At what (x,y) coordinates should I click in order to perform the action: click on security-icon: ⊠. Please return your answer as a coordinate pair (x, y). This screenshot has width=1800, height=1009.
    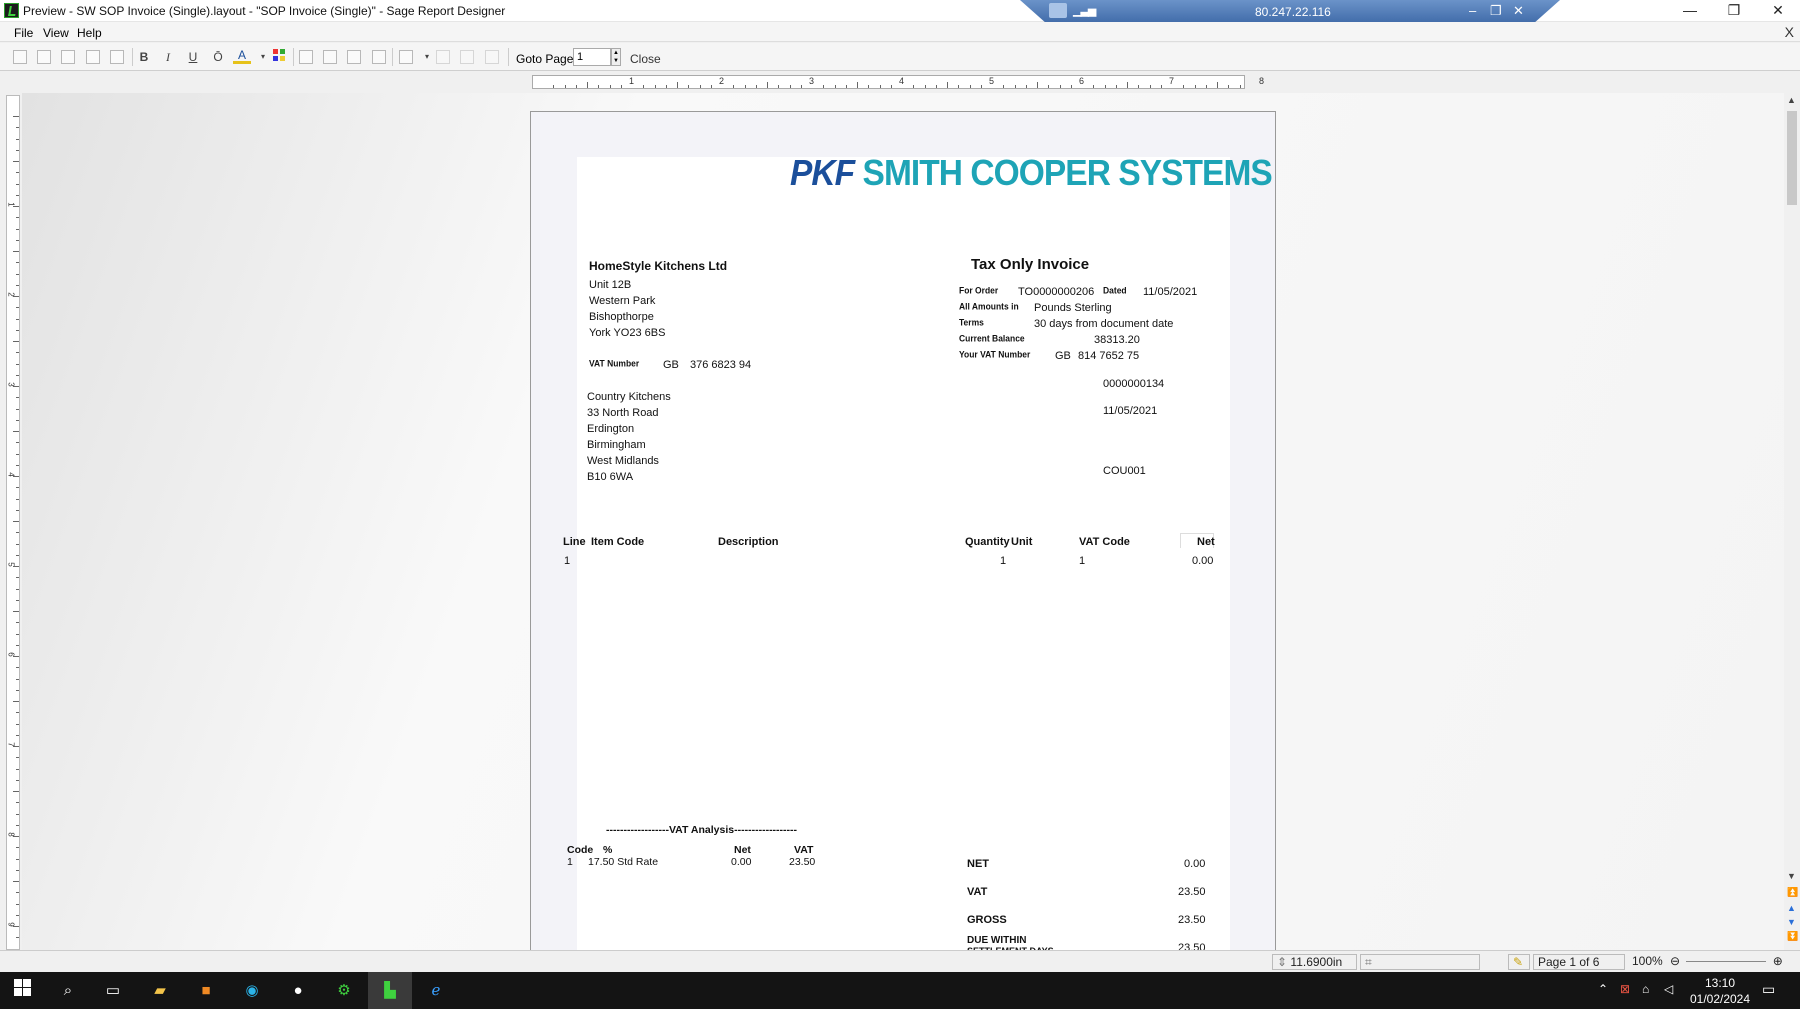
    Looking at the image, I should click on (1625, 989).